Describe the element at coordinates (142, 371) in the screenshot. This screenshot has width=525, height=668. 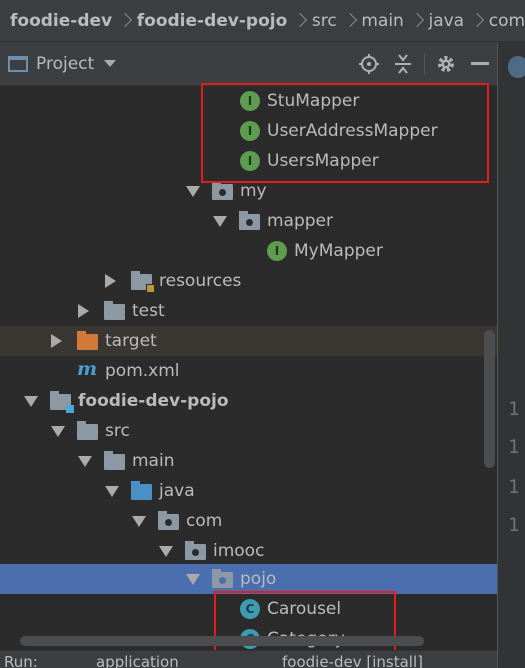
I see `tree-item-label: pom.xml` at that location.